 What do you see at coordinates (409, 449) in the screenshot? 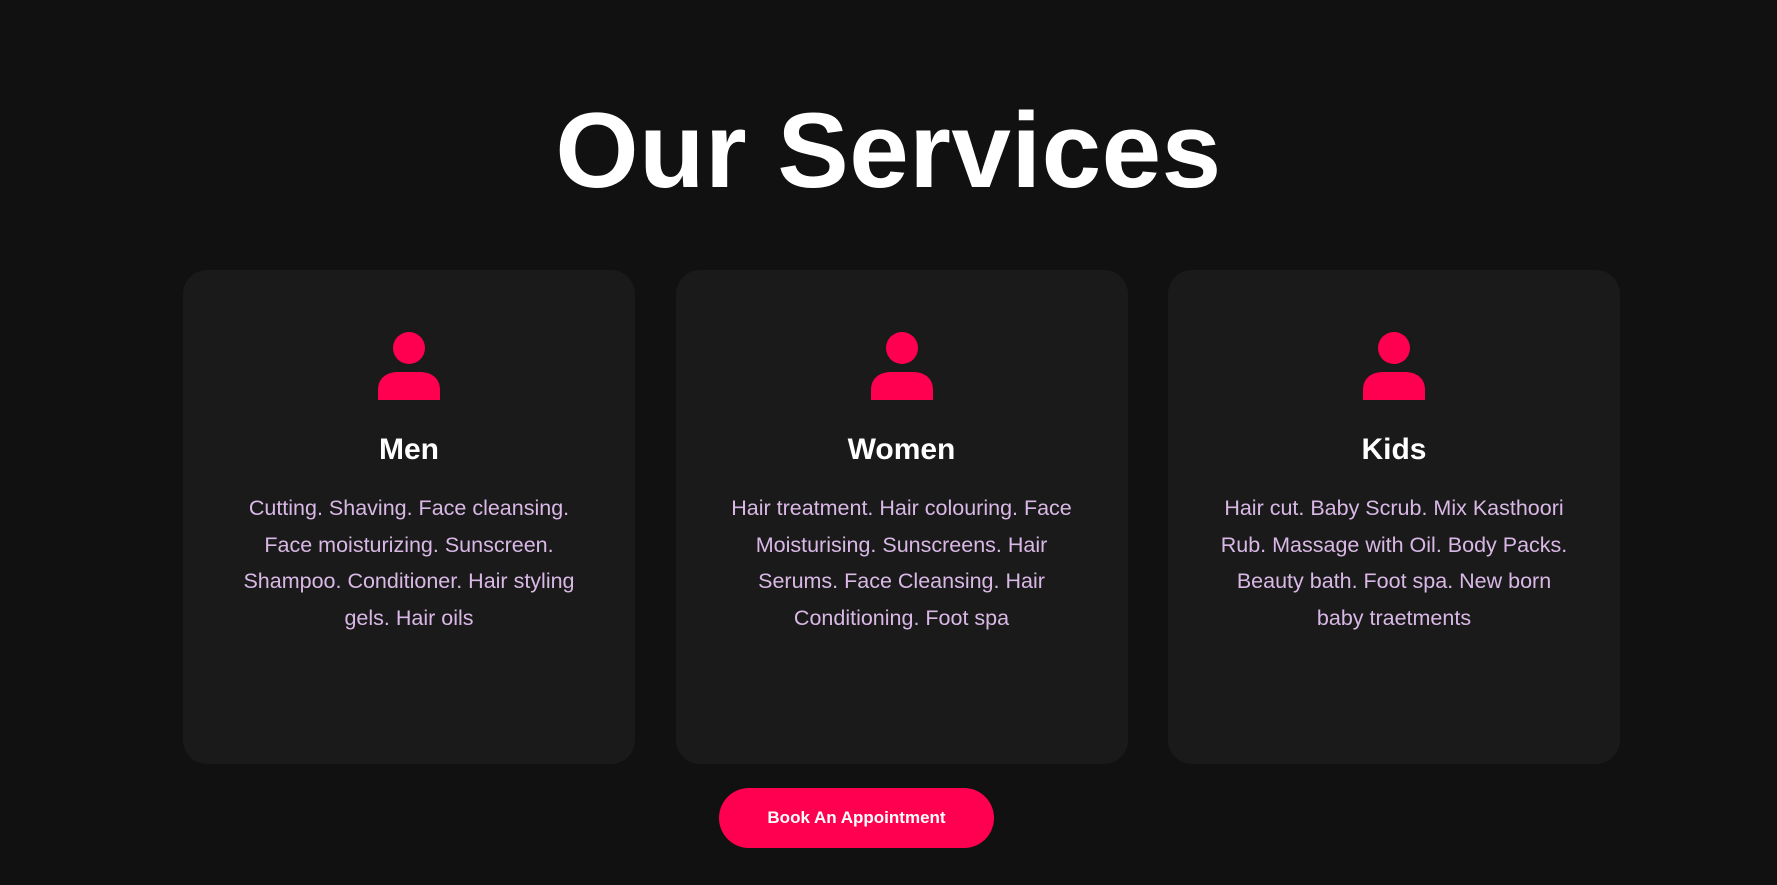
I see `card-title: Men` at bounding box center [409, 449].